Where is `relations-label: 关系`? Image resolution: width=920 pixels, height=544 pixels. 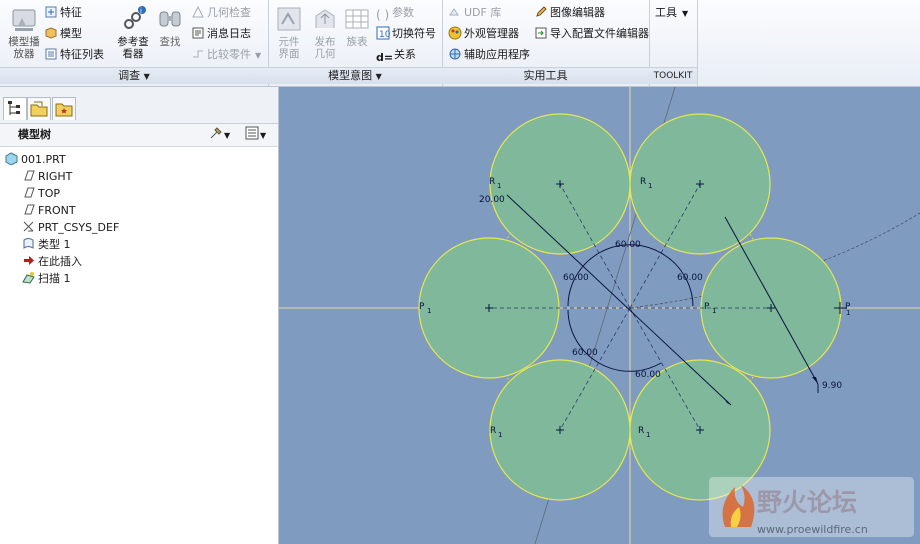 relations-label: 关系 is located at coordinates (405, 54).